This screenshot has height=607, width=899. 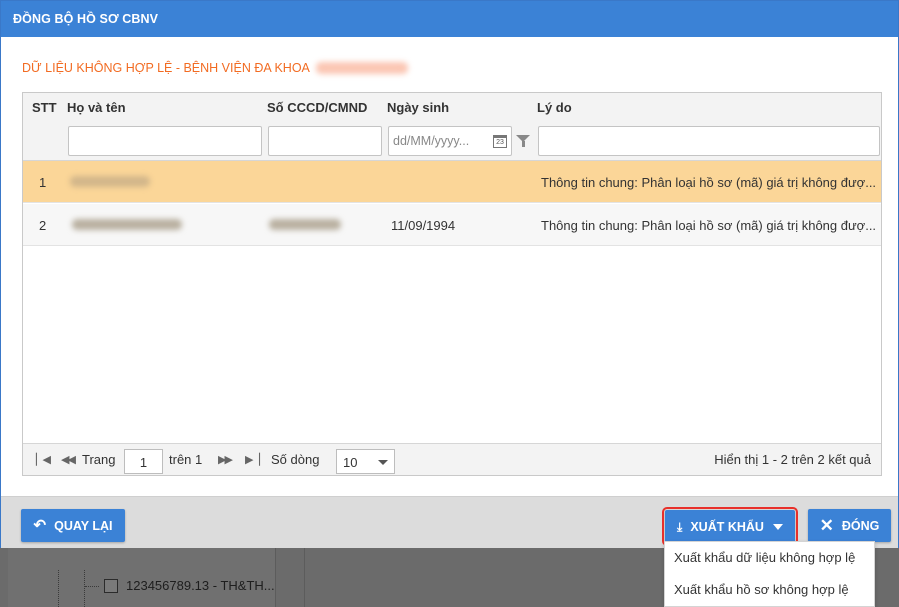 I want to click on last-page-icon: ▶▕, so click(x=252, y=459).